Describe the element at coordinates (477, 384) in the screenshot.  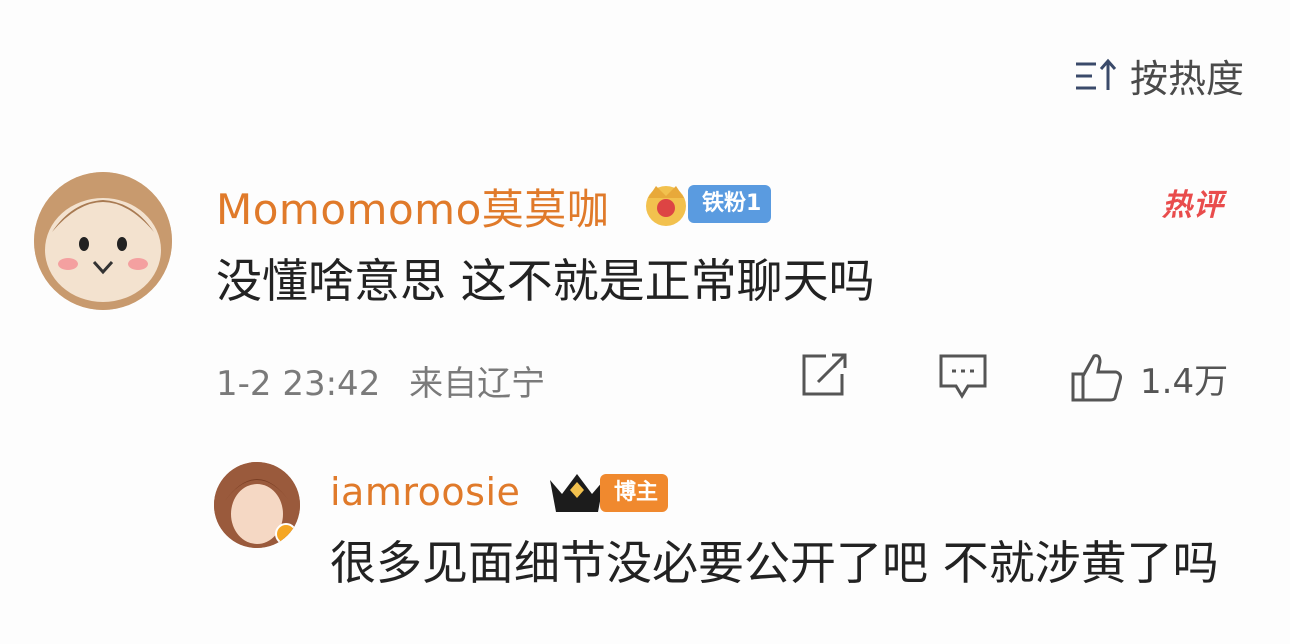
I see `comment-location: 来自辽宁` at that location.